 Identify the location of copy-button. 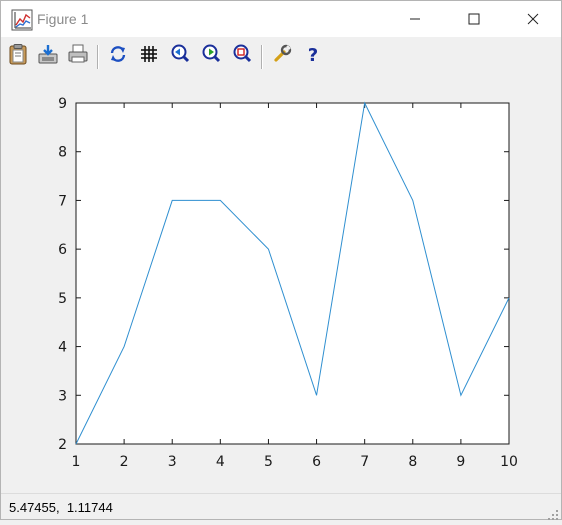
(18, 56).